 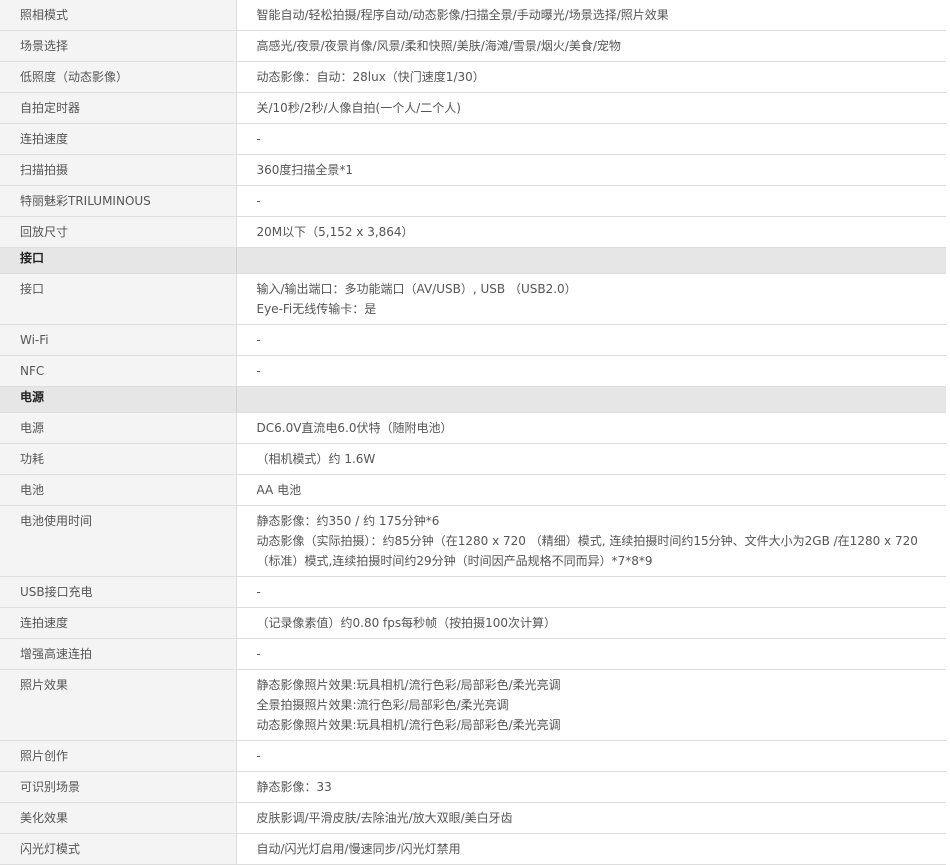 I want to click on spec-value: 关/10秒/2秒/人像自拍(一个人/二个人), so click(x=591, y=108).